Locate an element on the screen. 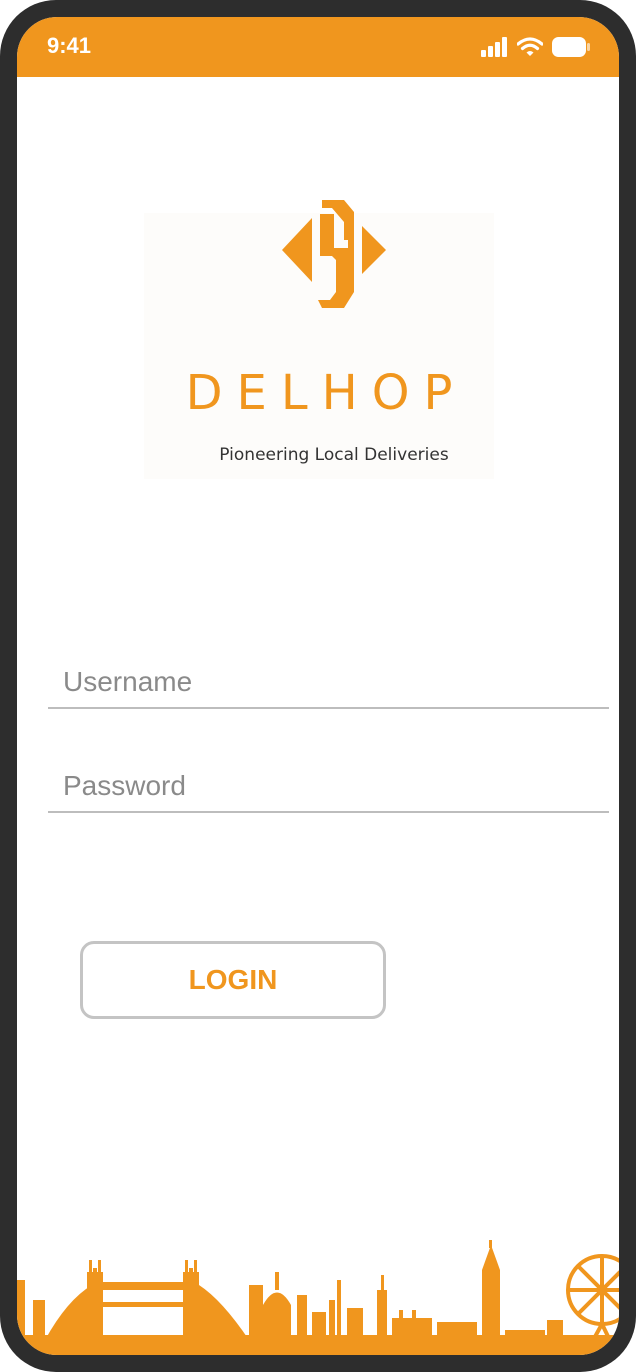  password-field is located at coordinates (328, 787).